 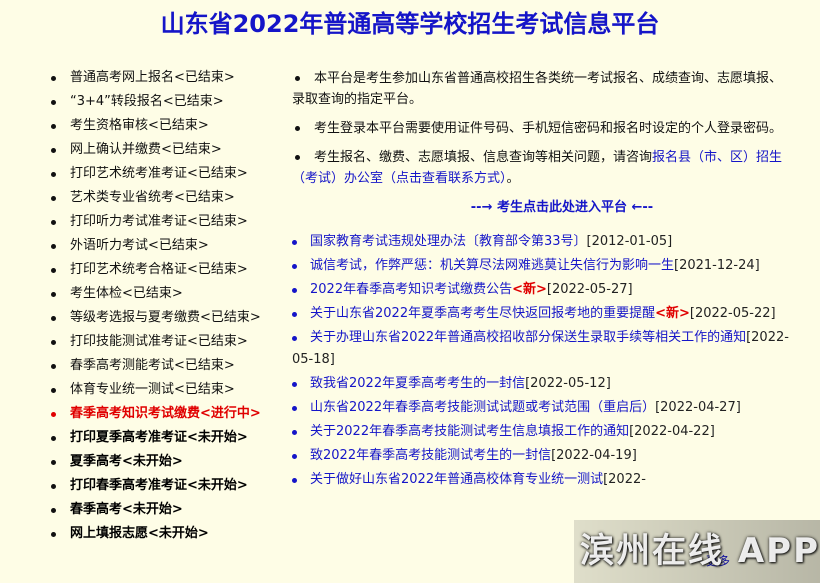 What do you see at coordinates (168, 150) in the screenshot?
I see `process-item: 网上确认并缴费<已结束>` at bounding box center [168, 150].